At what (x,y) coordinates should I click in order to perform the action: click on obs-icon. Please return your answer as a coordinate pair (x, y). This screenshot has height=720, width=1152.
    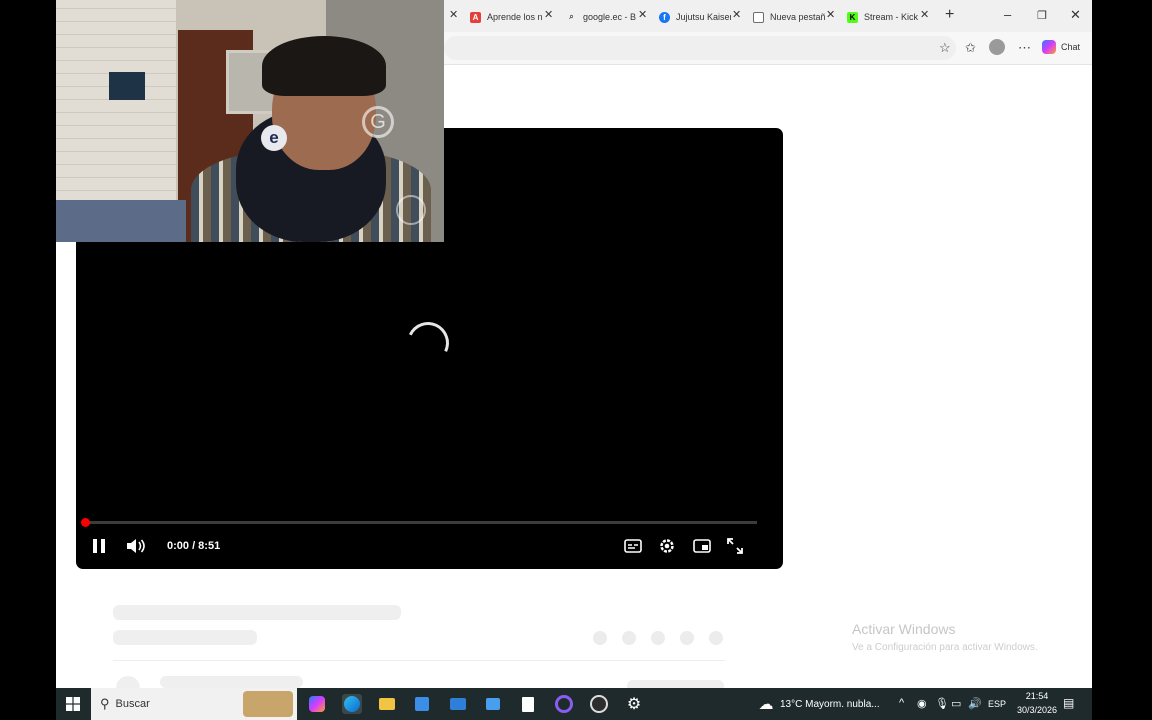
    Looking at the image, I should click on (599, 704).